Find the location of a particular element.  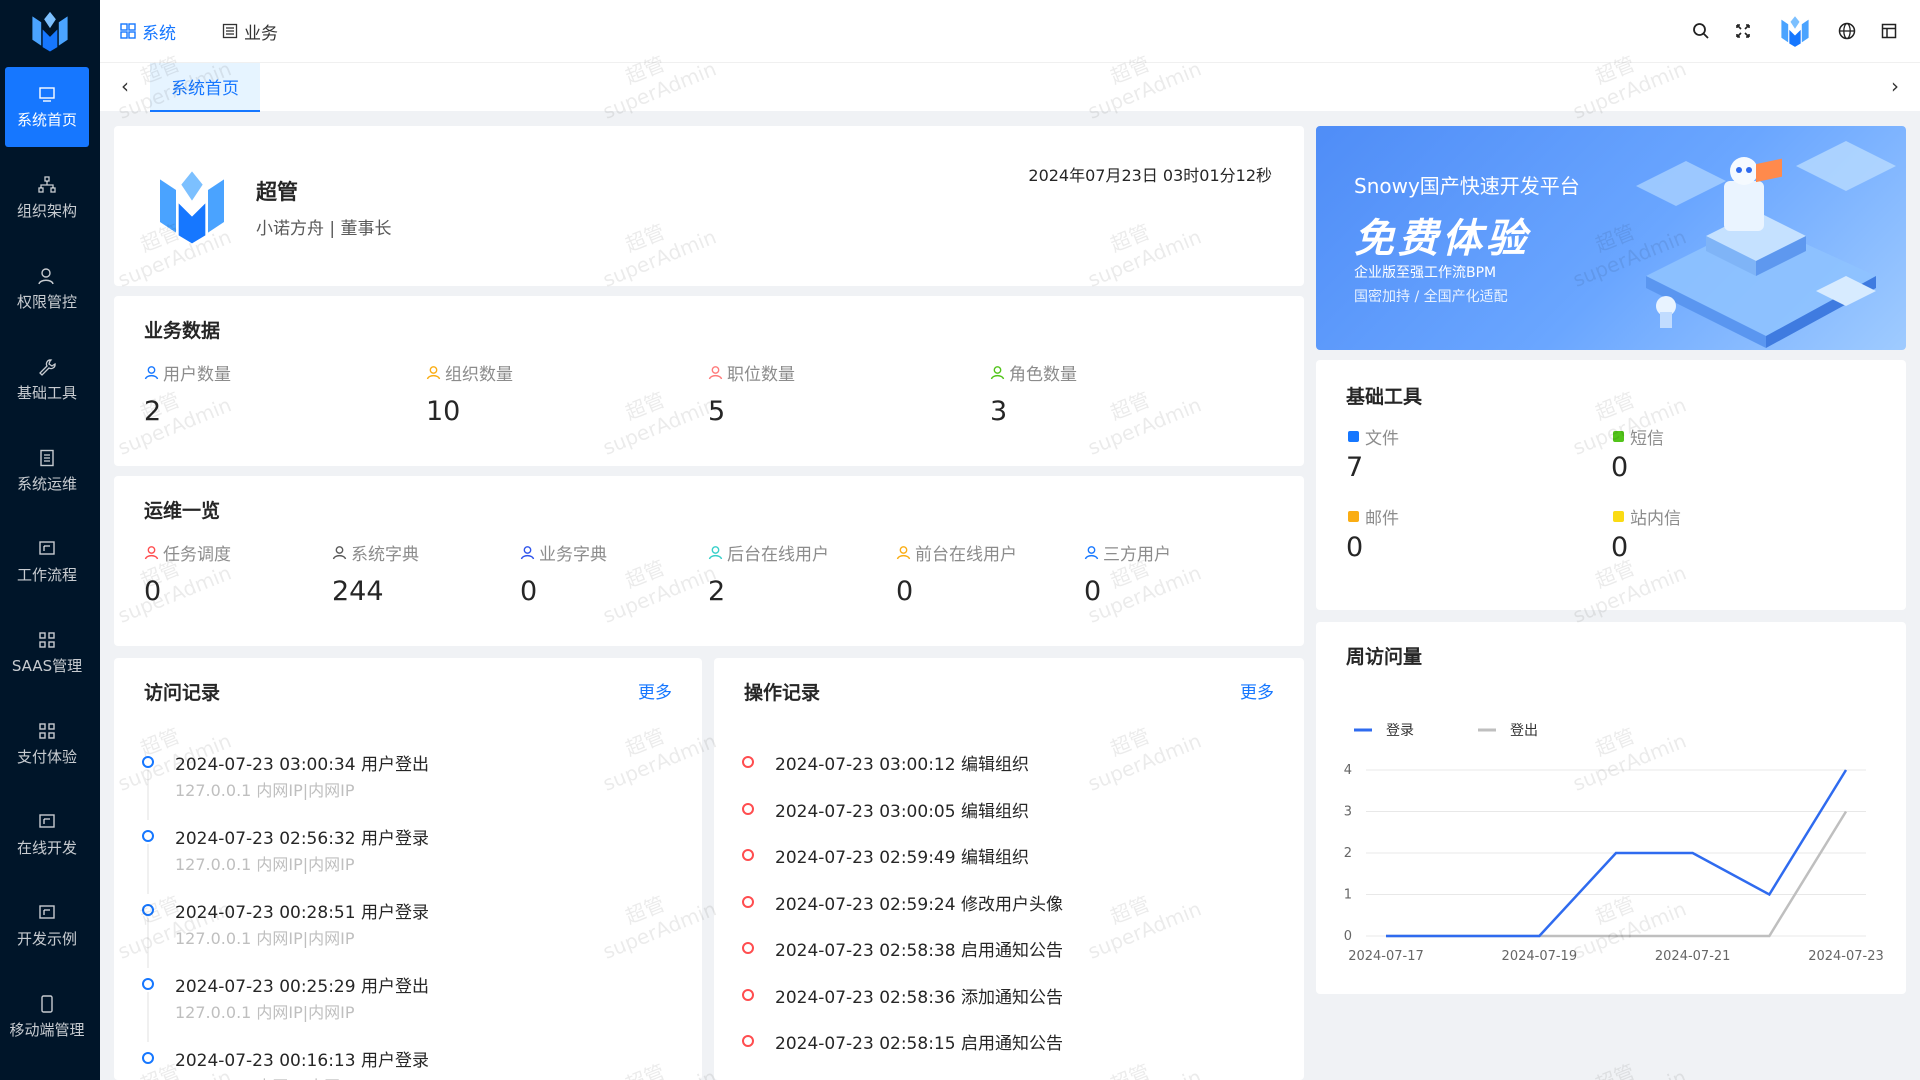

search-button is located at coordinates (1701, 31).